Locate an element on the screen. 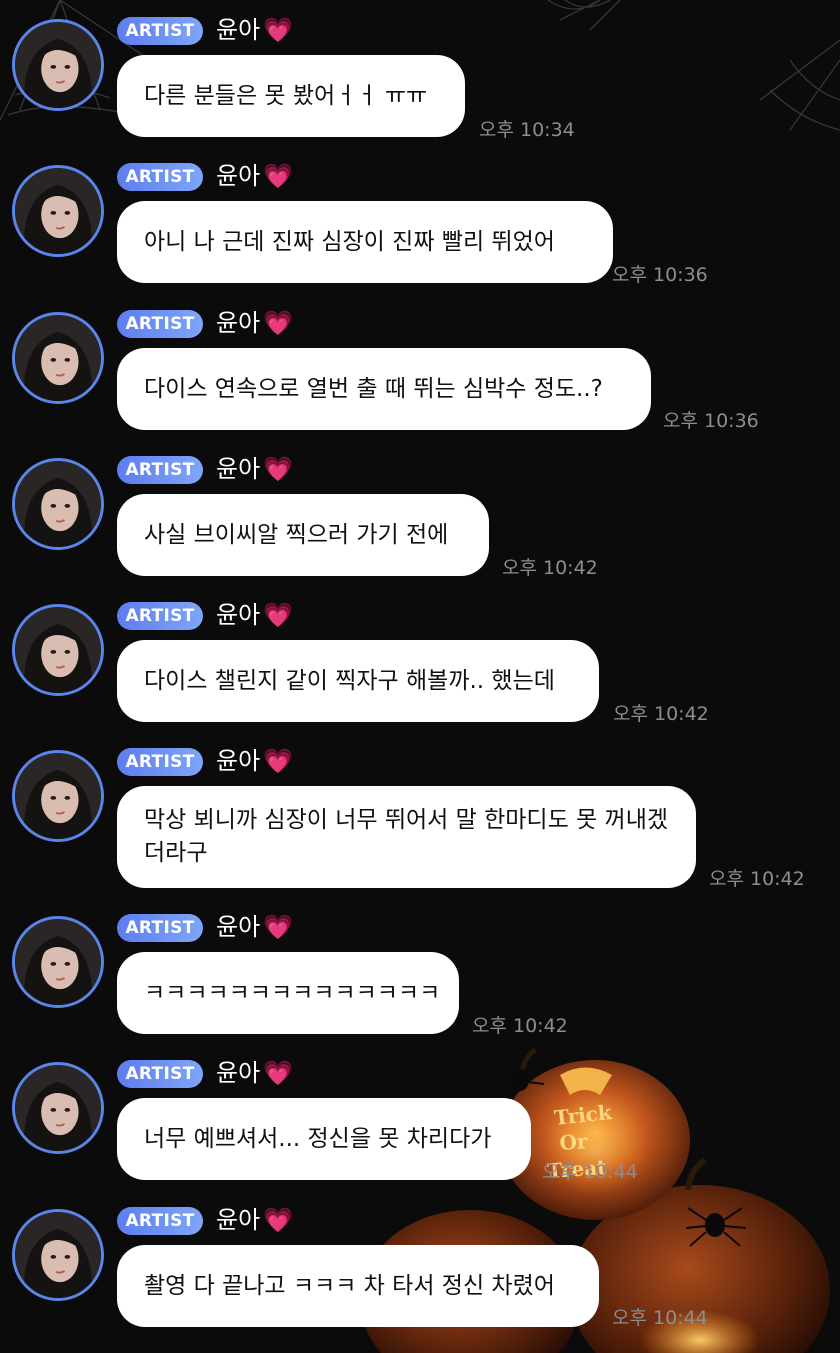 This screenshot has width=840, height=1353. message-bubble: 다른 분들은 못 봤어ㅓㅓ ㅠㅠ is located at coordinates (291, 96).